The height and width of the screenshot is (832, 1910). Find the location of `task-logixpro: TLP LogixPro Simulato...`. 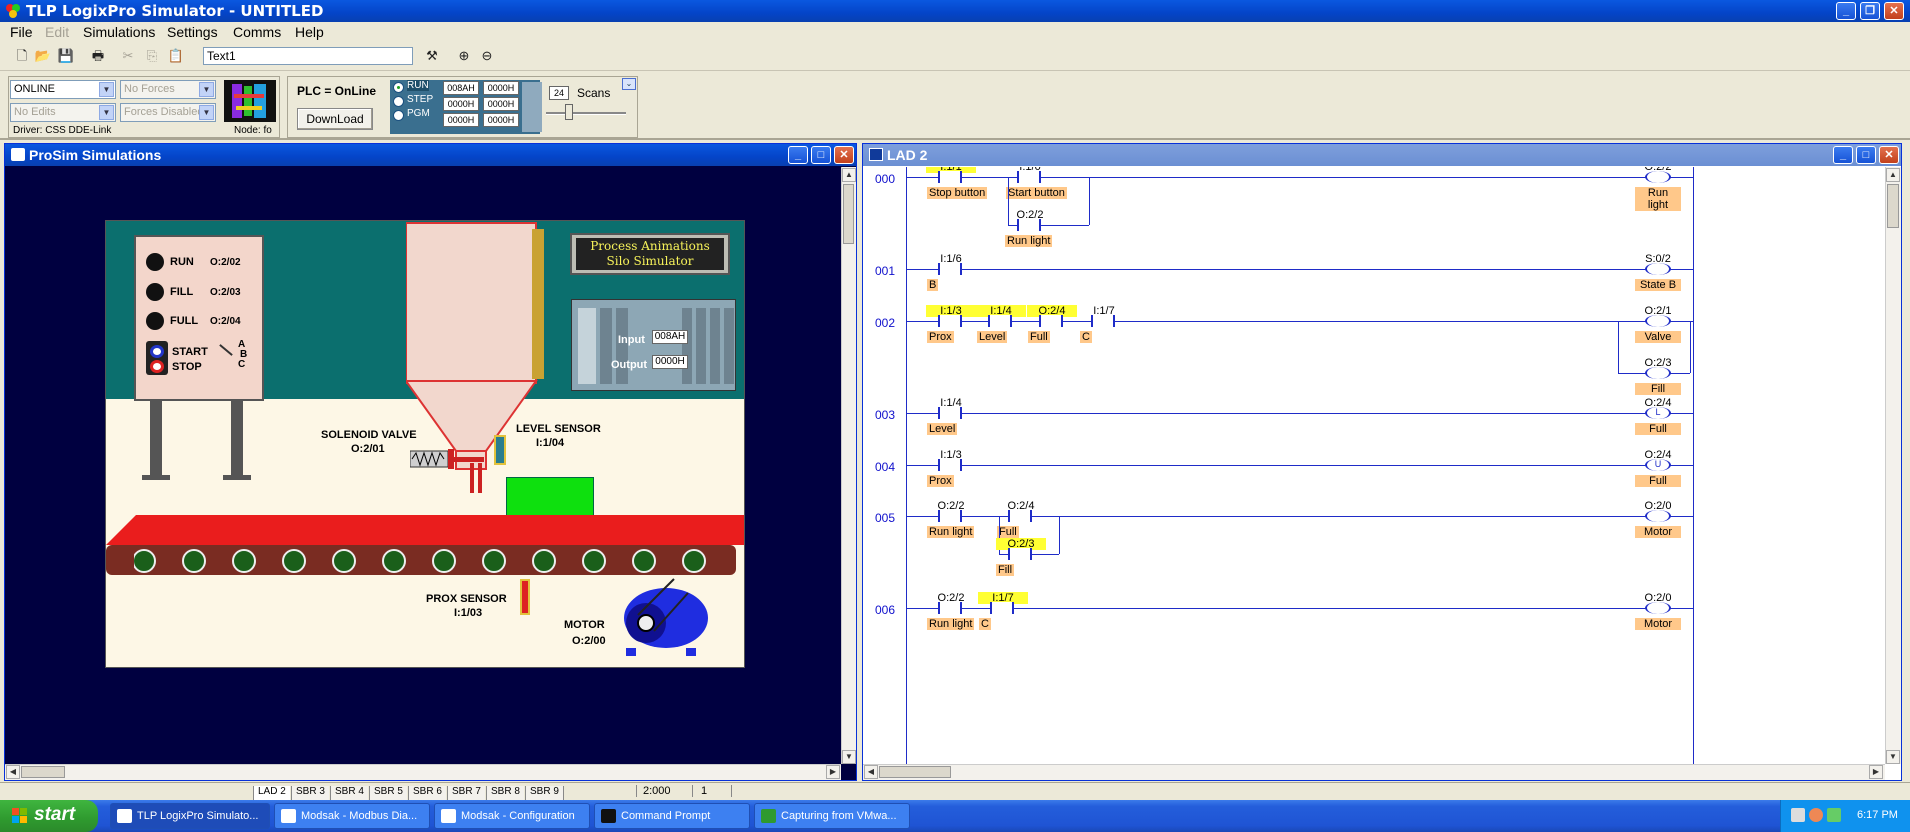

task-logixpro: TLP LogixPro Simulato... is located at coordinates (190, 816).